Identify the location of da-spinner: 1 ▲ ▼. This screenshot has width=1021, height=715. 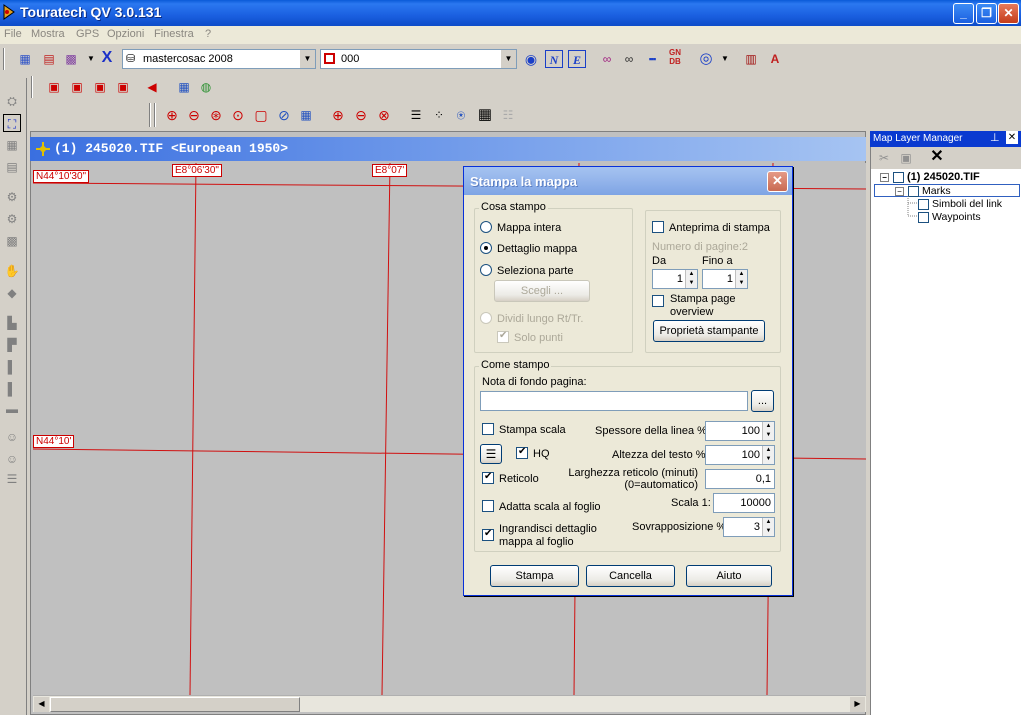
(675, 279).